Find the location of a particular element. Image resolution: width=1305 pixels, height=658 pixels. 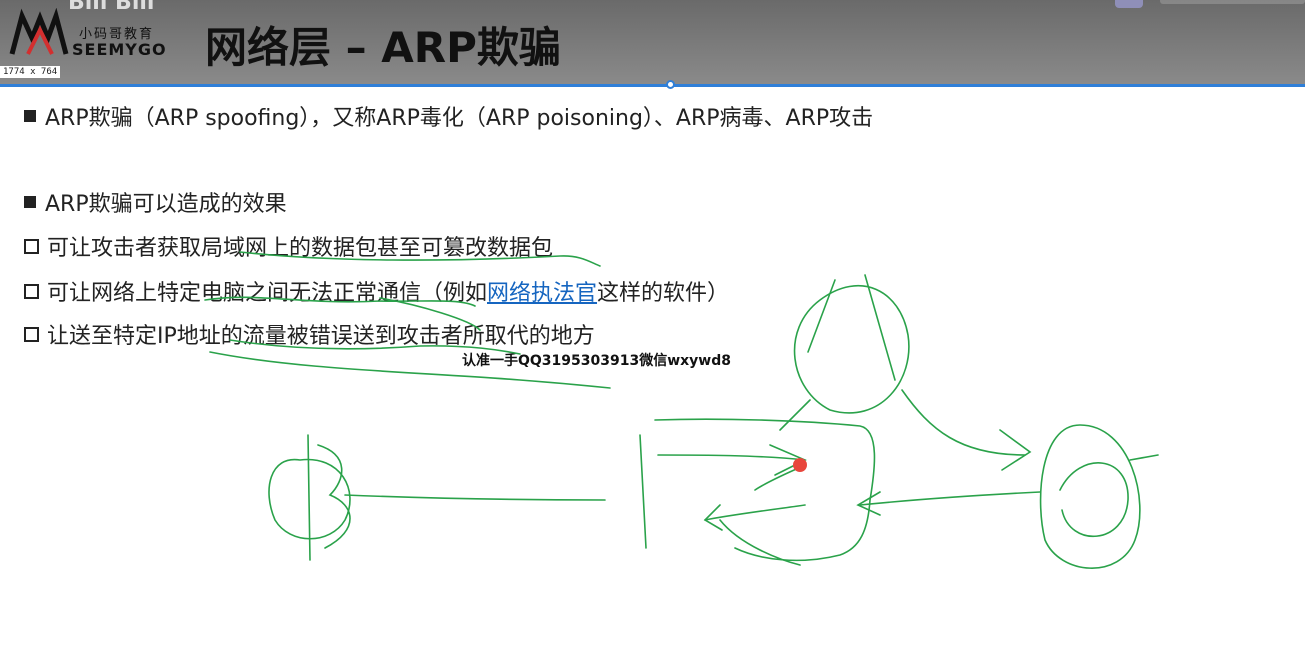

laser-pointer-dot is located at coordinates (800, 465).